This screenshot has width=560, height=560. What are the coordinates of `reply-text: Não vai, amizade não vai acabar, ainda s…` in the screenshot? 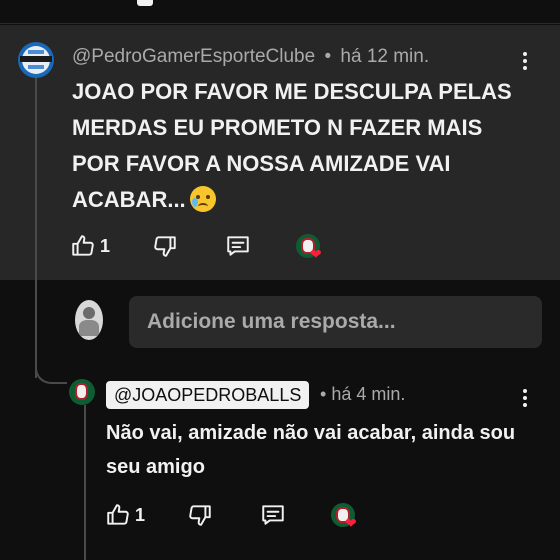 It's located at (311, 450).